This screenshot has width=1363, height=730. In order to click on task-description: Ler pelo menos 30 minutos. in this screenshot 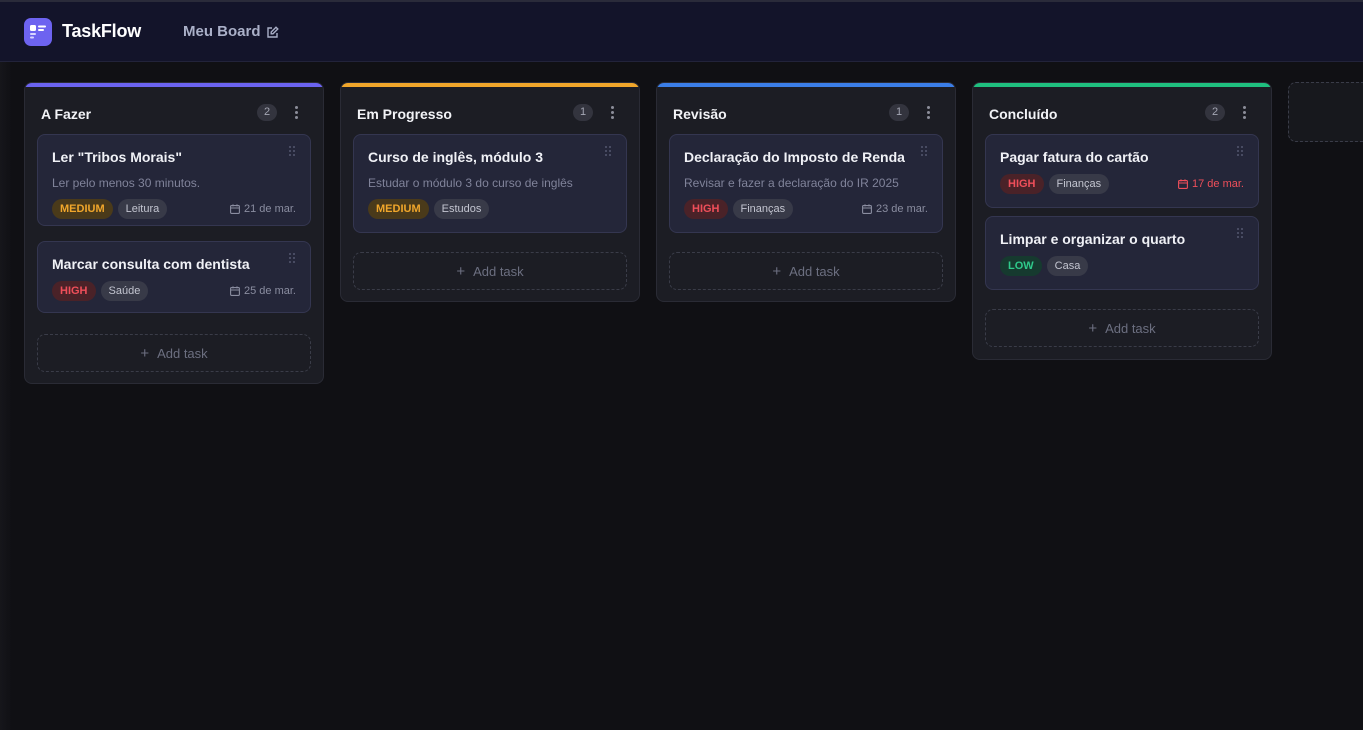, I will do `click(126, 183)`.